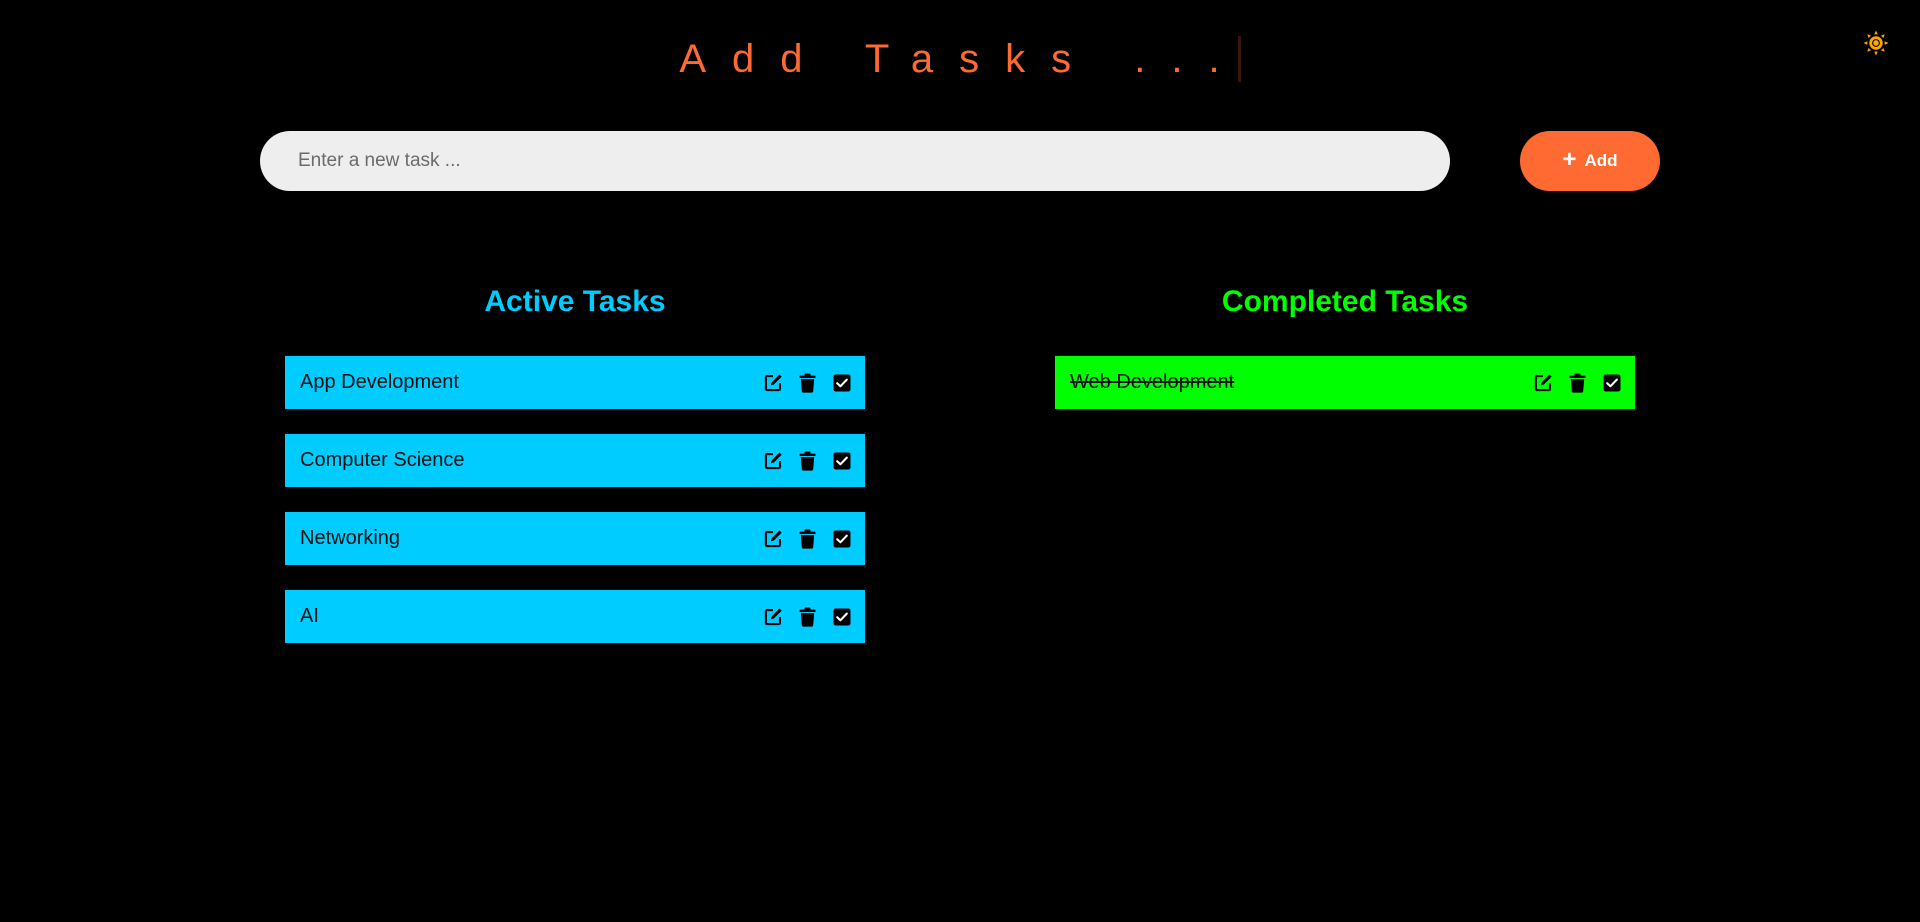 Image resolution: width=1920 pixels, height=922 pixels. I want to click on task-item: Computer Science, so click(575, 460).